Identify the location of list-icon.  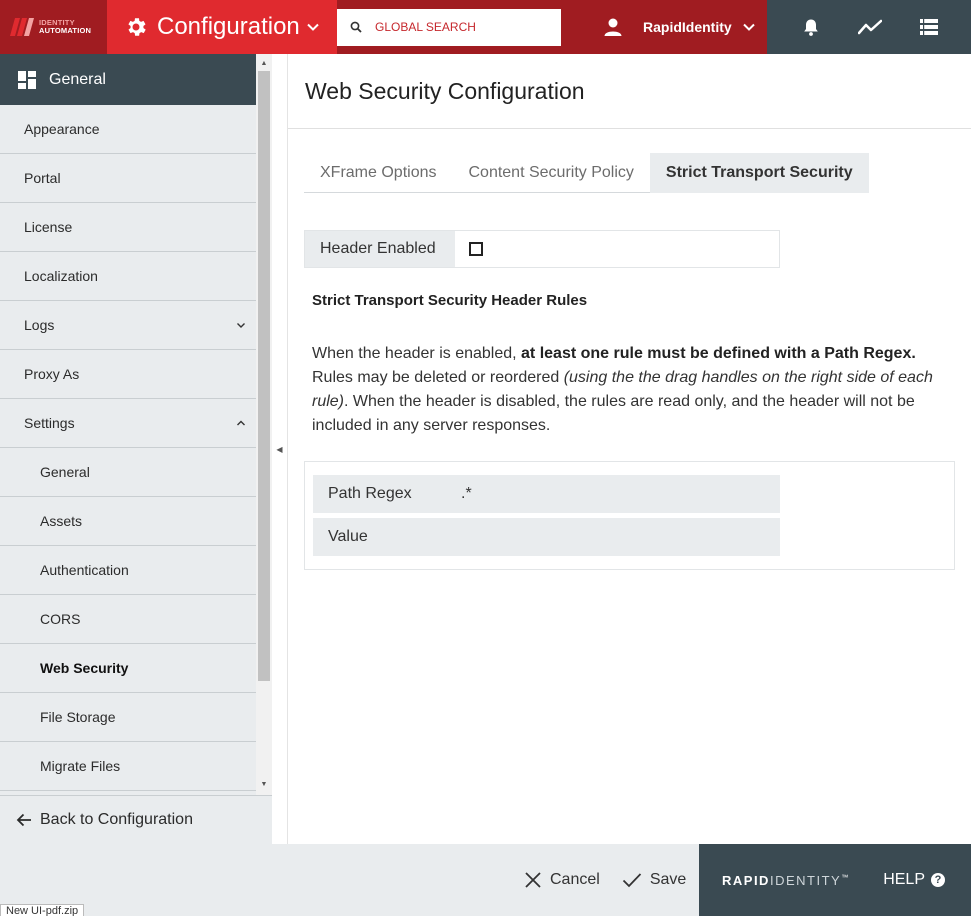
(929, 27).